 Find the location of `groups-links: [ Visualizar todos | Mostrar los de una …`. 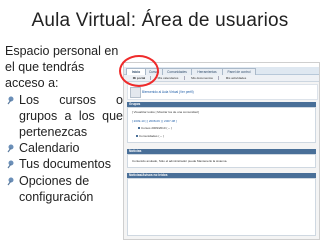

groups-links: [ Visualizar todos | Mostrar los de una … is located at coordinates (165, 112).